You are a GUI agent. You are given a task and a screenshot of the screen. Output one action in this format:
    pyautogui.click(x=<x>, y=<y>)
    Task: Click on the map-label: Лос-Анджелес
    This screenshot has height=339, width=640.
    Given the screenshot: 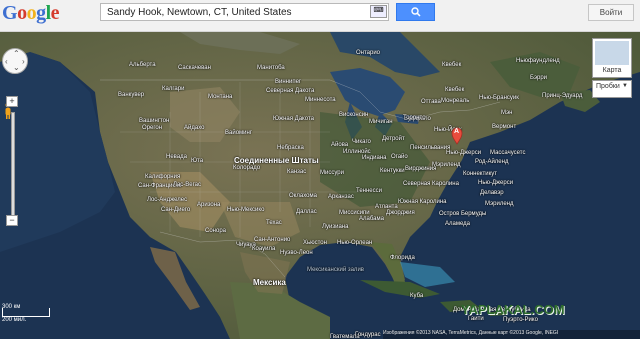 What is the action you would take?
    pyautogui.click(x=167, y=200)
    